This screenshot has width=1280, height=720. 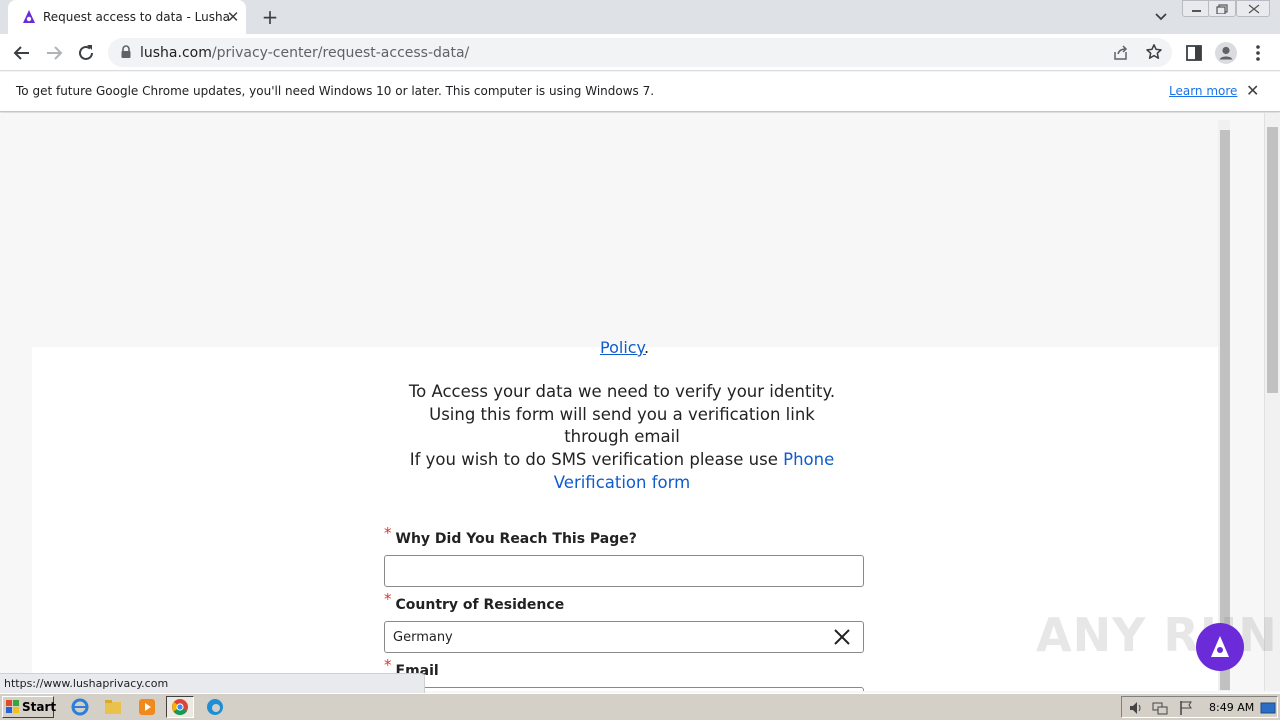 I want to click on lusha-logo-icon, so click(x=1220, y=646).